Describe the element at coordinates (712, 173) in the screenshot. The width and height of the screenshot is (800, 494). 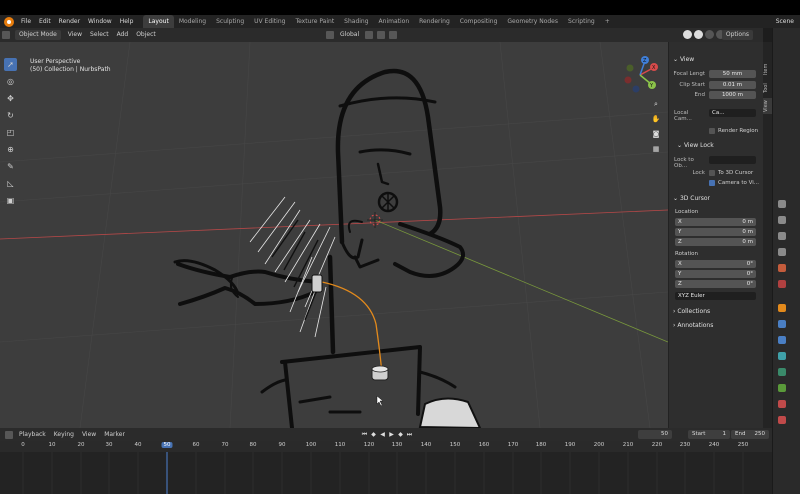
I see `to-3d-cursor-checkbox` at that location.